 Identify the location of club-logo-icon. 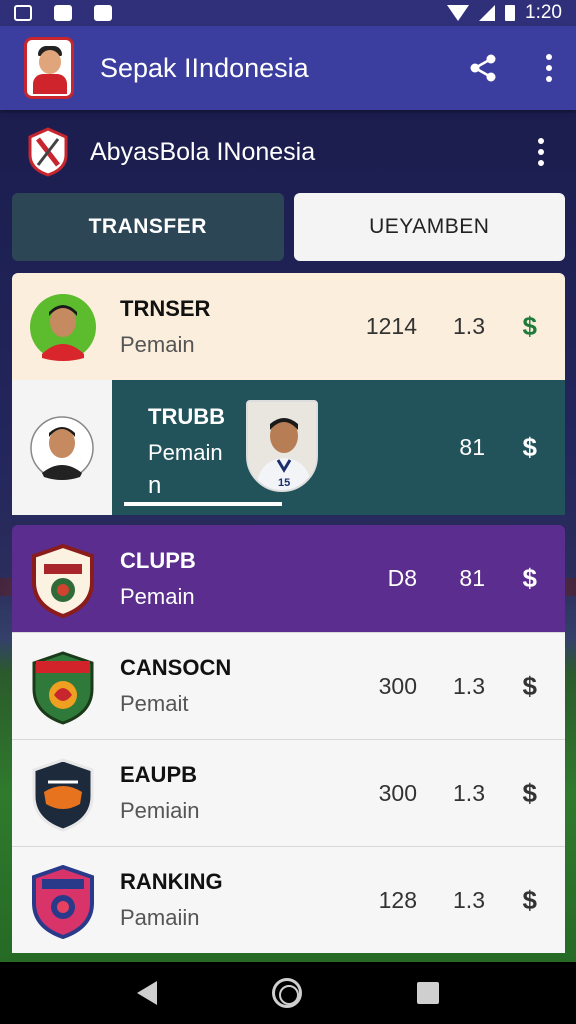
(48, 152).